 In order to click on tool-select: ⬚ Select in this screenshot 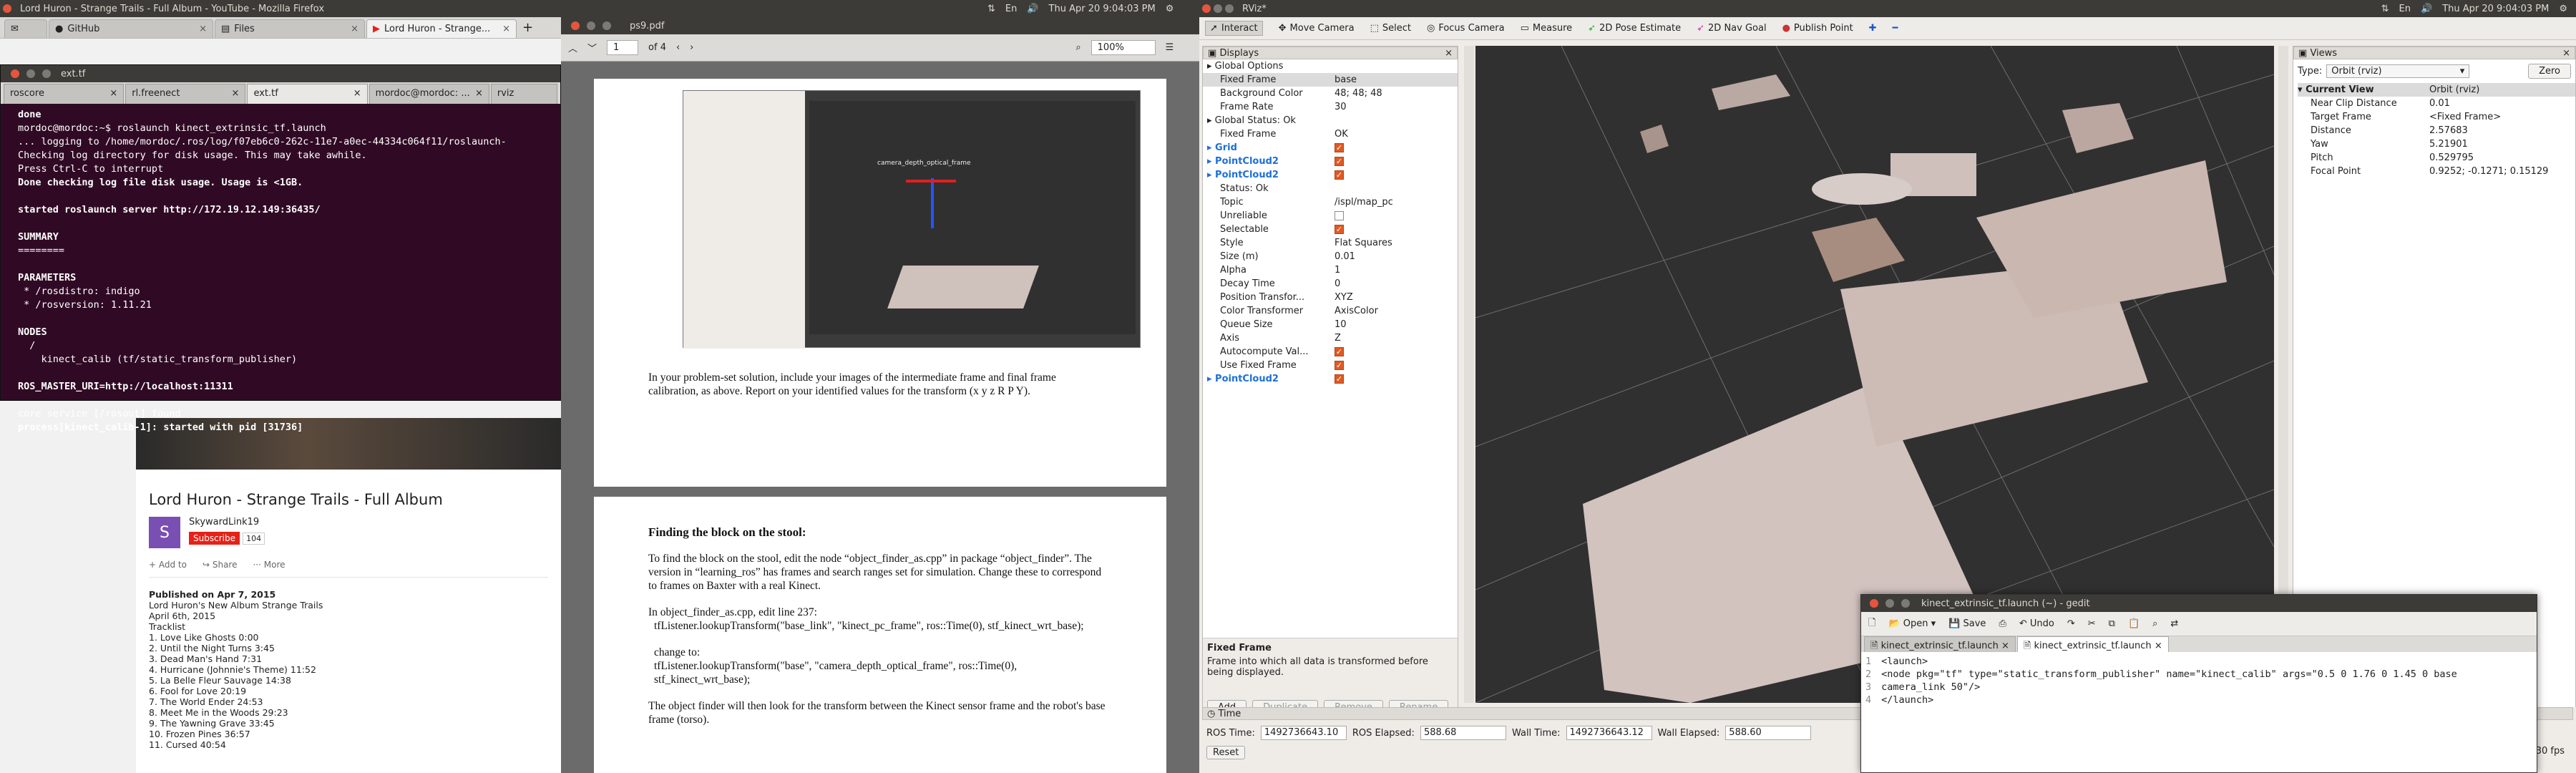, I will do `click(1390, 29)`.